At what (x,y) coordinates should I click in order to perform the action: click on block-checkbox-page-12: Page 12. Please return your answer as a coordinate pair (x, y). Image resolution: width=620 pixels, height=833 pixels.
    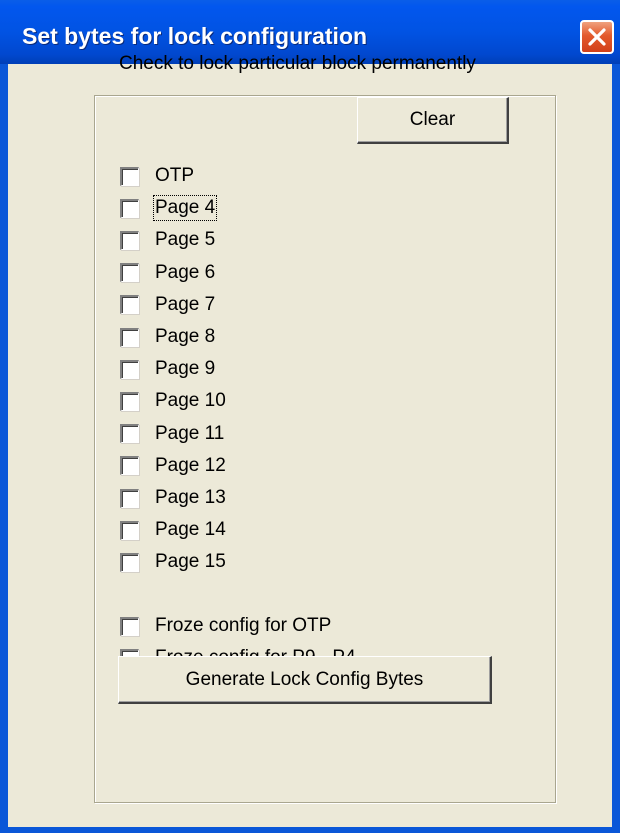
    Looking at the image, I should click on (173, 466).